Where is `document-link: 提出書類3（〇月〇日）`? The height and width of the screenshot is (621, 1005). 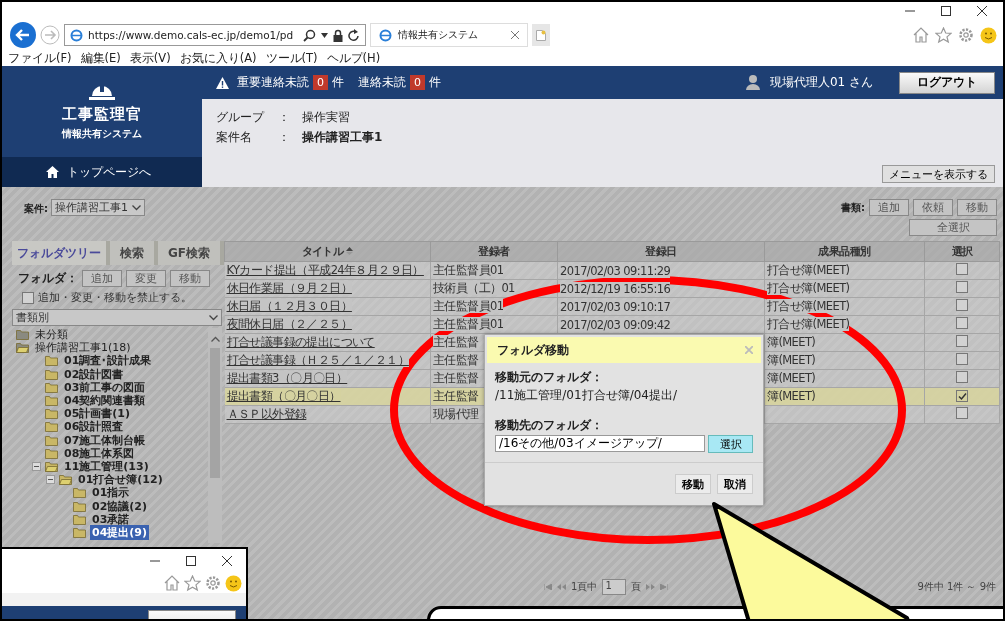 document-link: 提出書類3（〇月〇日） is located at coordinates (287, 378).